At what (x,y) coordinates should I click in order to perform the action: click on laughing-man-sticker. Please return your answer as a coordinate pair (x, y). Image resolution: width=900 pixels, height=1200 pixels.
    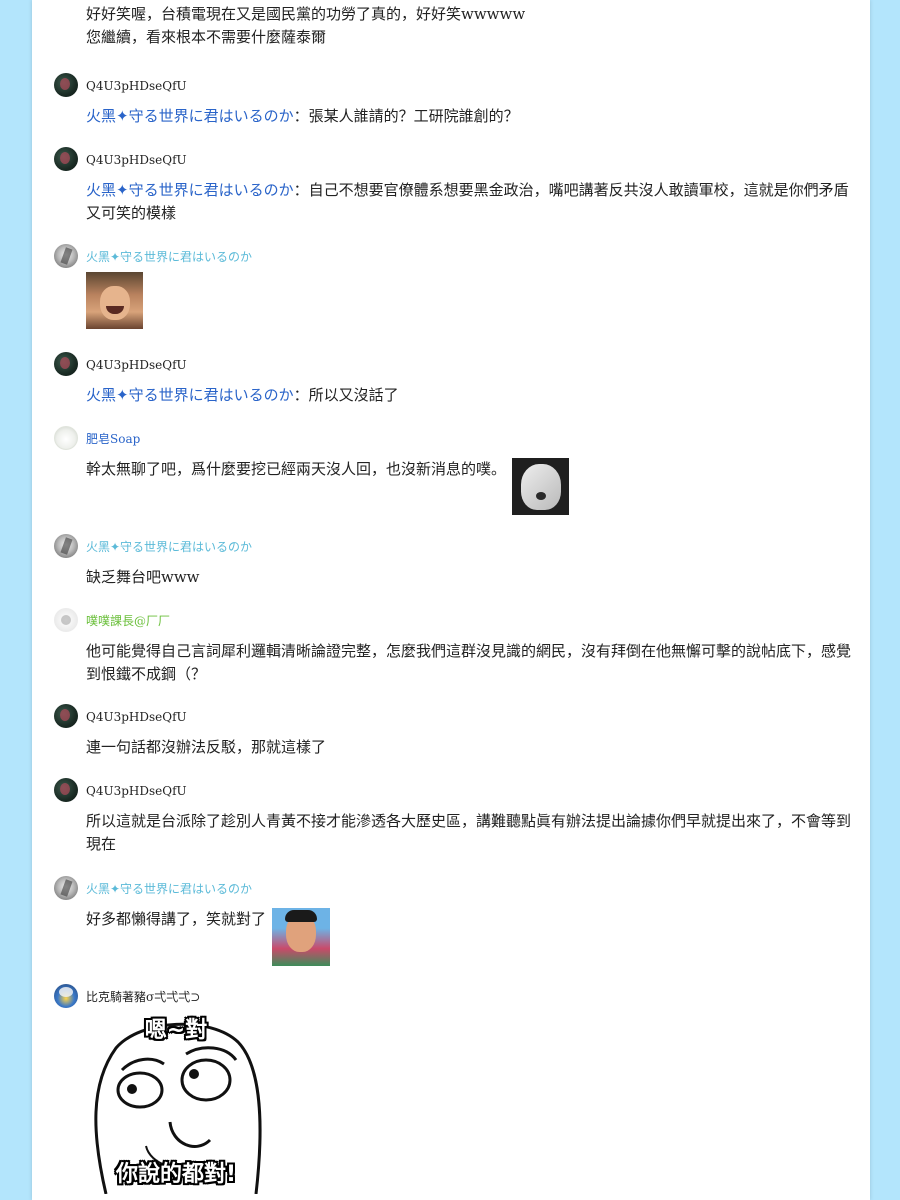
    Looking at the image, I should click on (114, 300).